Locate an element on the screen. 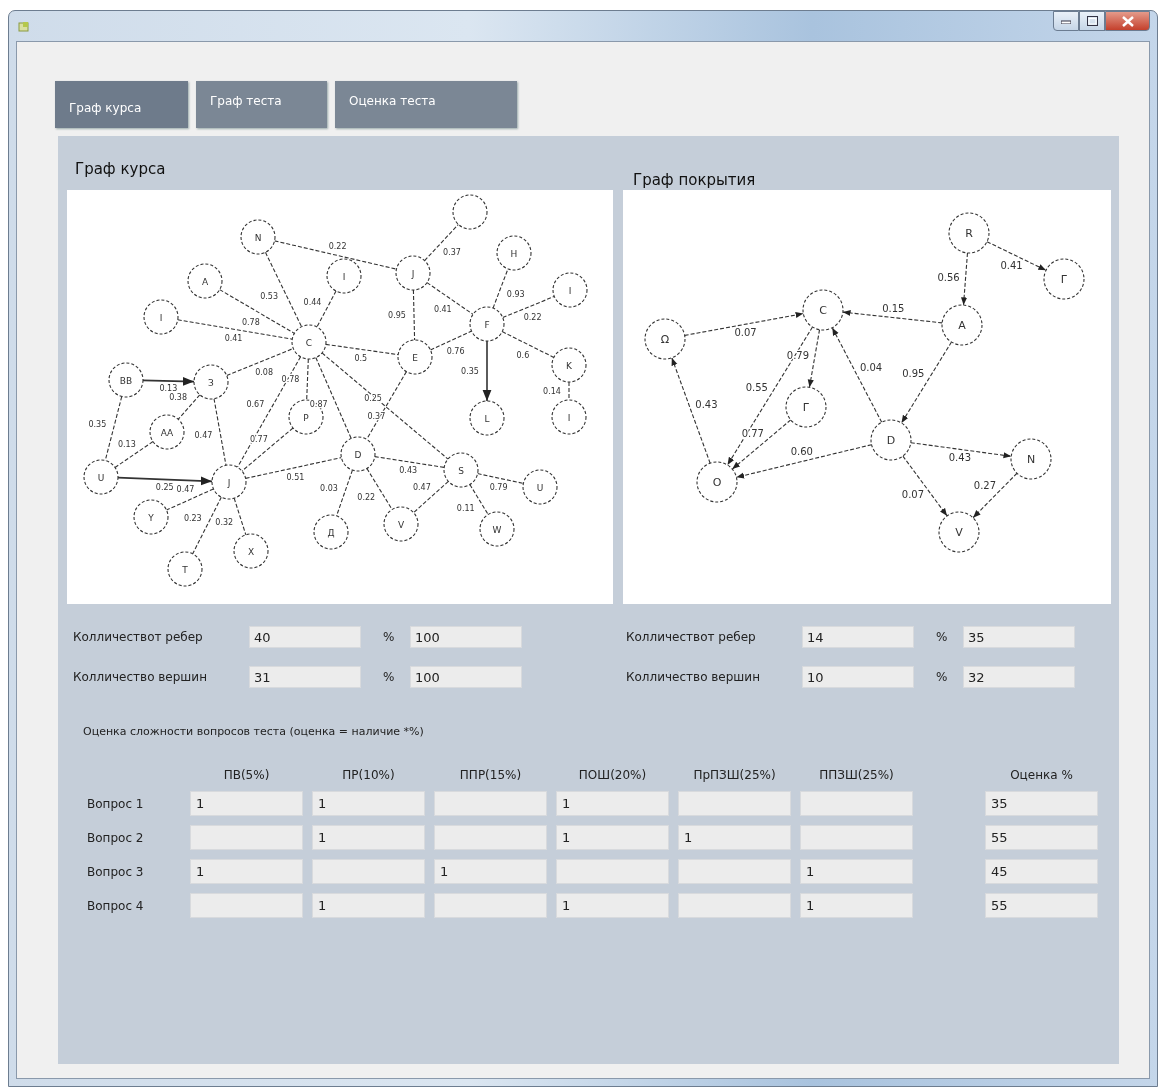 This screenshot has width=1158, height=1087. graph-node: AA is located at coordinates (167, 432).